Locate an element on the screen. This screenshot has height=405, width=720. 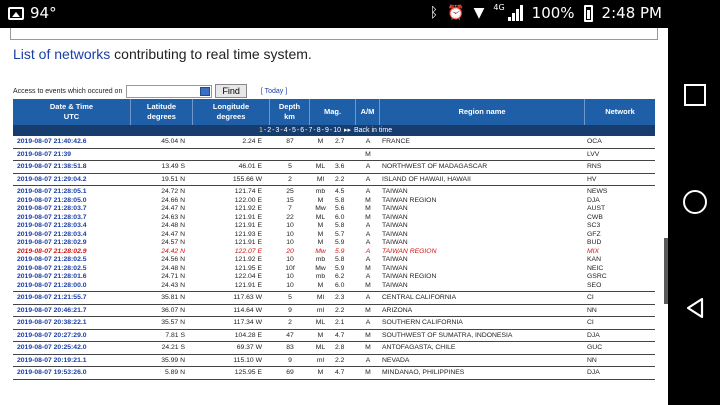
cell-mag: 3.6 is located at coordinates (340, 166).